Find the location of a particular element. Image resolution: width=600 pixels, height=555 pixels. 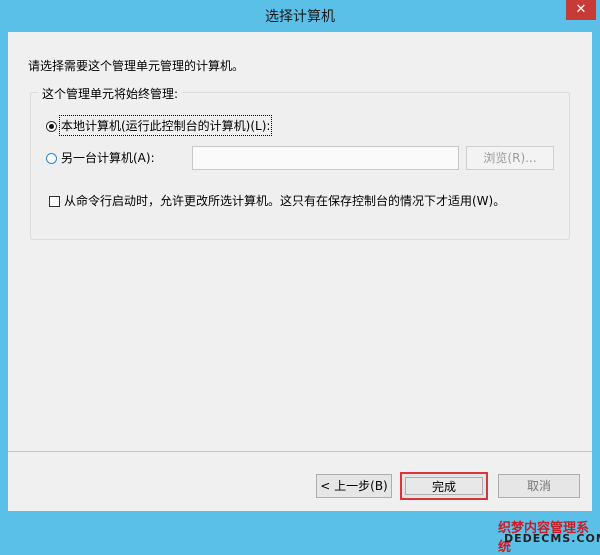

local-computer-radio is located at coordinates (51, 126).